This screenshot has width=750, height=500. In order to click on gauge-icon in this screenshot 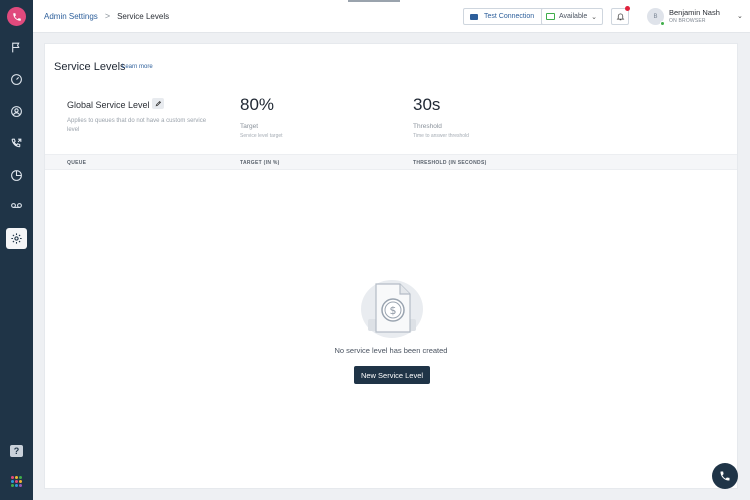, I will do `click(16, 79)`.